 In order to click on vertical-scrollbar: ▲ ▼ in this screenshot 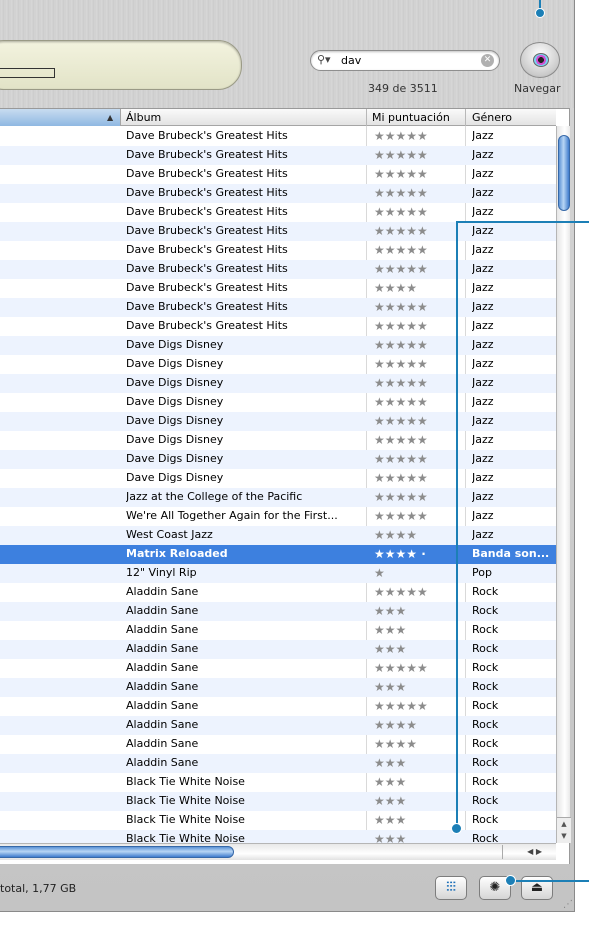, I will do `click(563, 484)`.